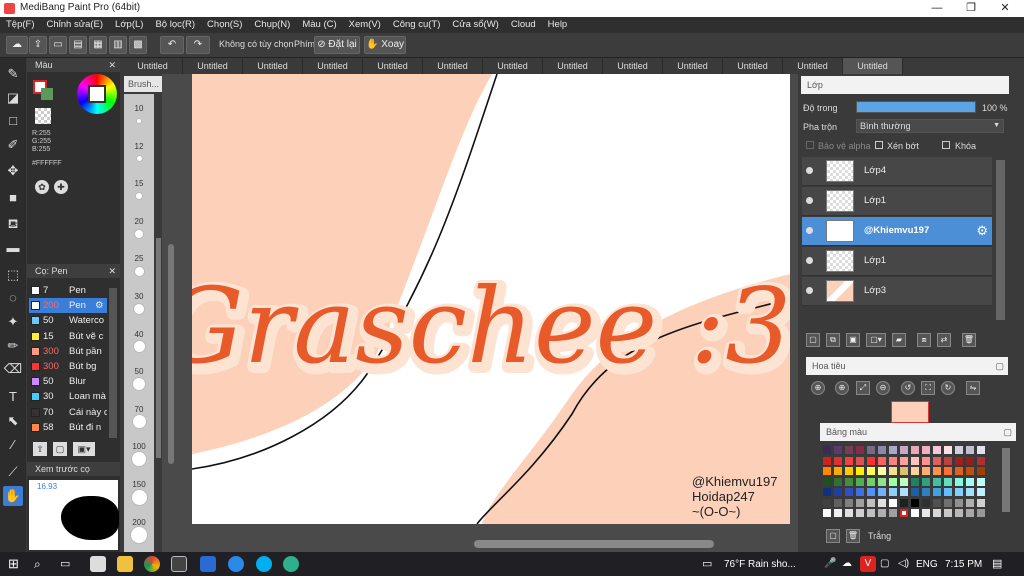  What do you see at coordinates (13, 496) in the screenshot?
I see `hand-tool-icon: ✋` at bounding box center [13, 496].